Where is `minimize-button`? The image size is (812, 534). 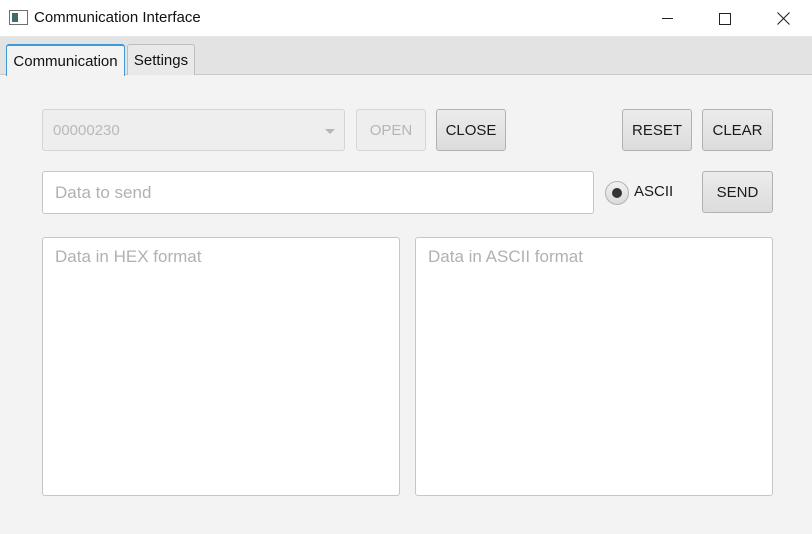
minimize-button is located at coordinates (667, 18).